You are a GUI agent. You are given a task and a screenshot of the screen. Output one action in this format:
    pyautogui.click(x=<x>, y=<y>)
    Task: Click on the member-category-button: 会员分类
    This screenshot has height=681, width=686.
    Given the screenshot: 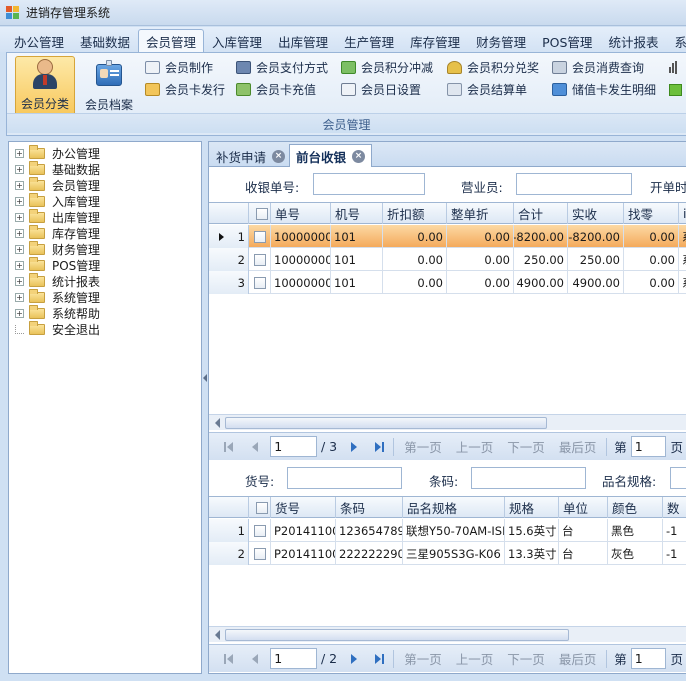 What is the action you would take?
    pyautogui.click(x=45, y=86)
    